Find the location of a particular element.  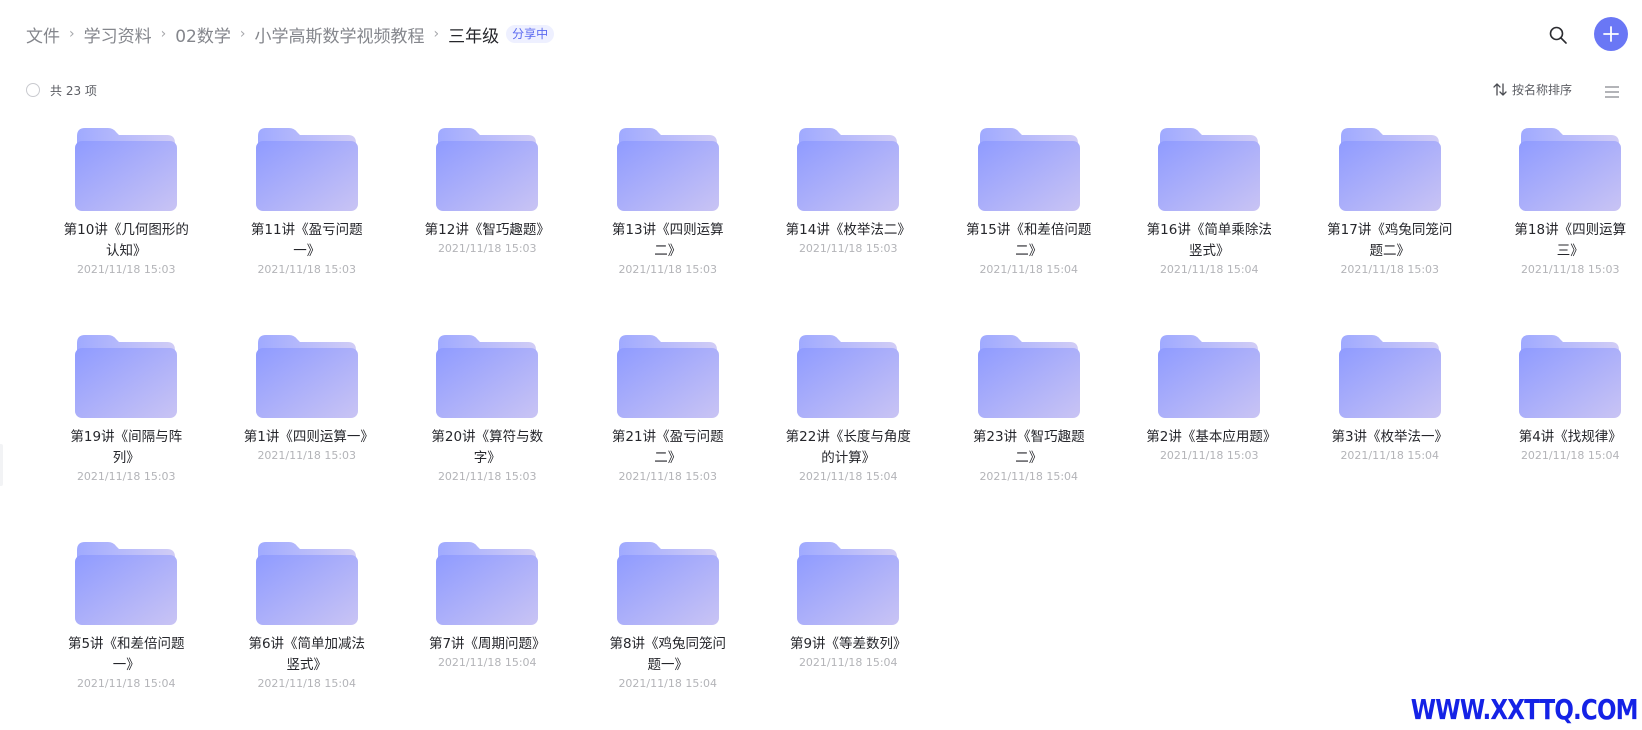

search-button is located at coordinates (1558, 35).